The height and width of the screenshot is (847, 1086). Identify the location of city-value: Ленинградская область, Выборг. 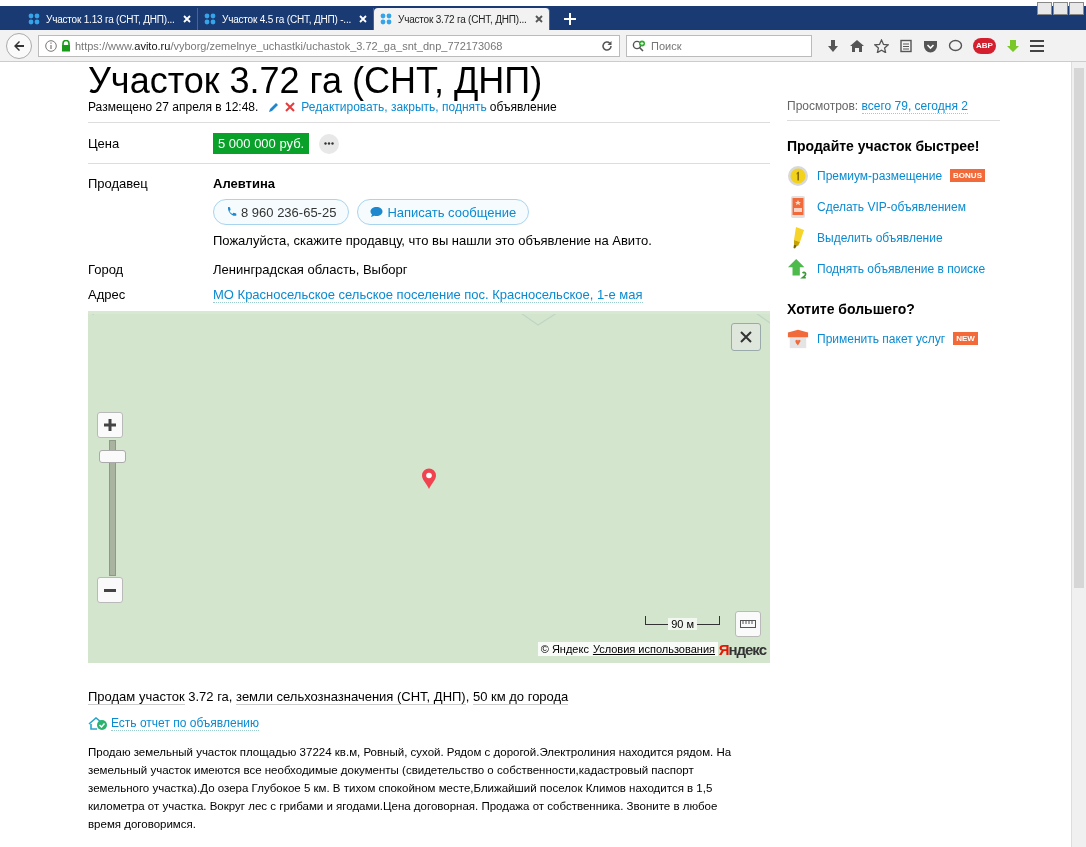
(310, 269).